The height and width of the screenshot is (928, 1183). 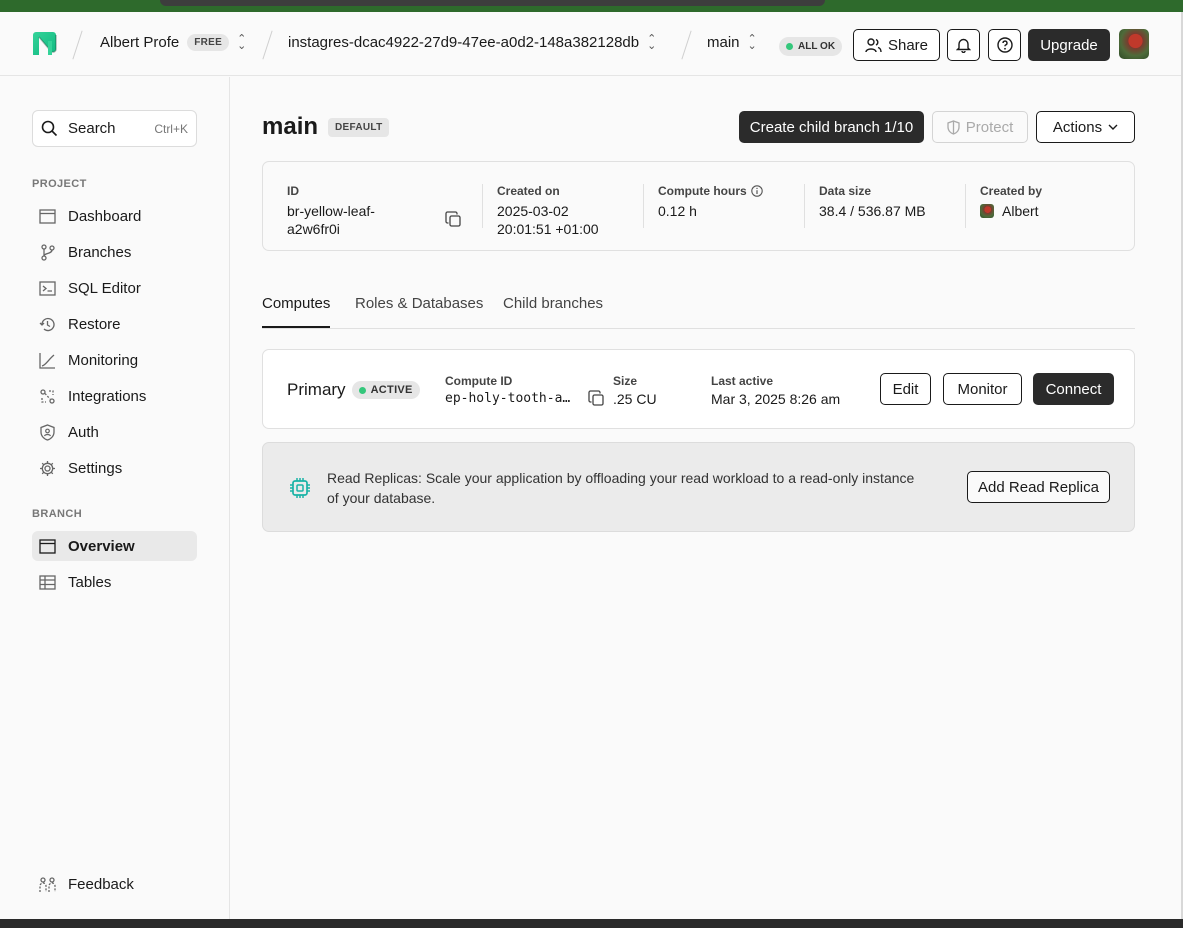 I want to click on tables-icon, so click(x=47, y=582).